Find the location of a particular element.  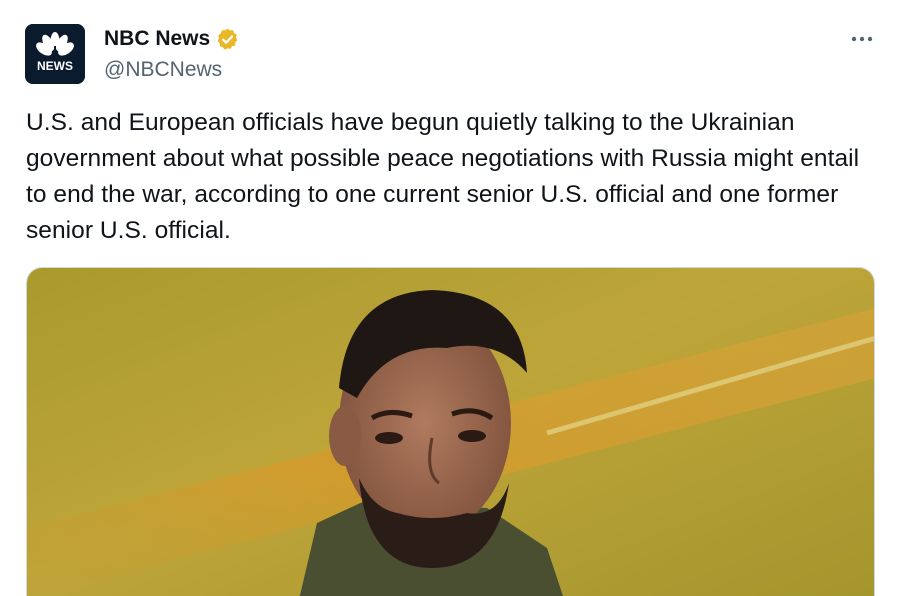

nbc-peacock-logo: NEWS is located at coordinates (55, 54).